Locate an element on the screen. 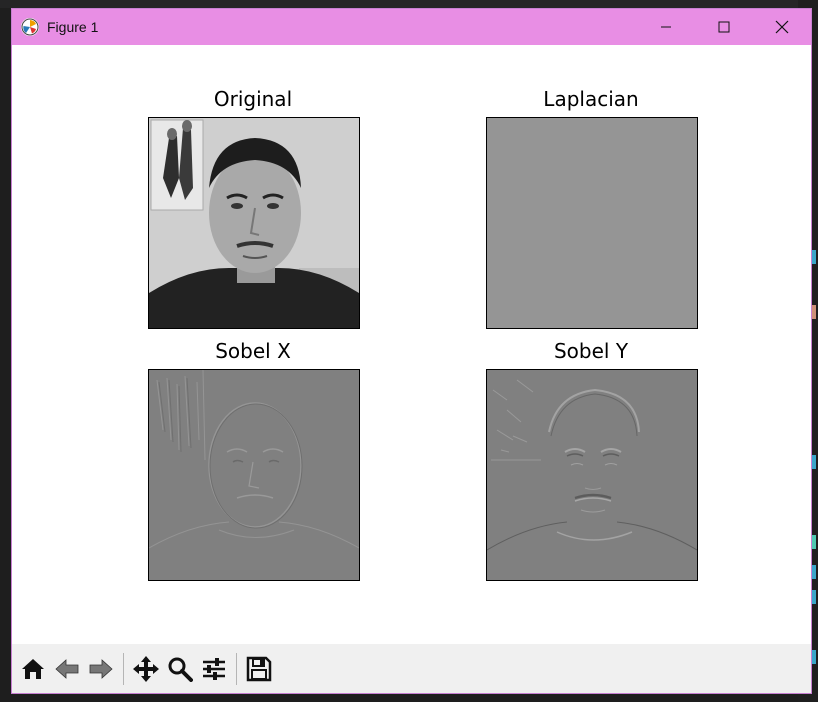  close-icon is located at coordinates (782, 27).